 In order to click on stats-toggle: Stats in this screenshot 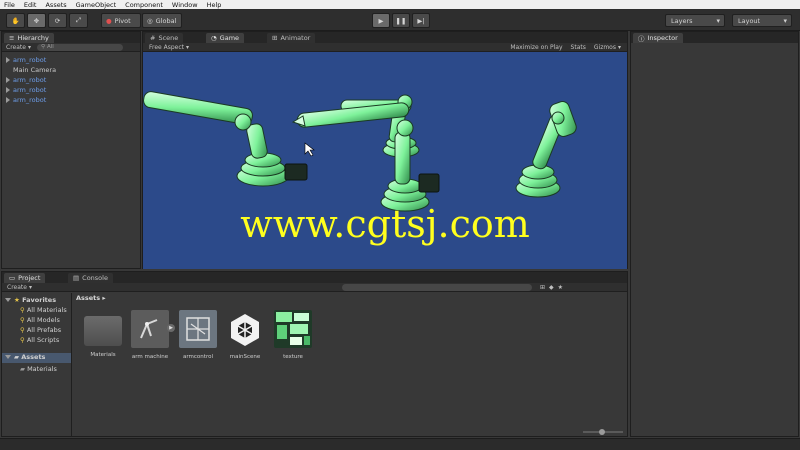, I will do `click(578, 47)`.